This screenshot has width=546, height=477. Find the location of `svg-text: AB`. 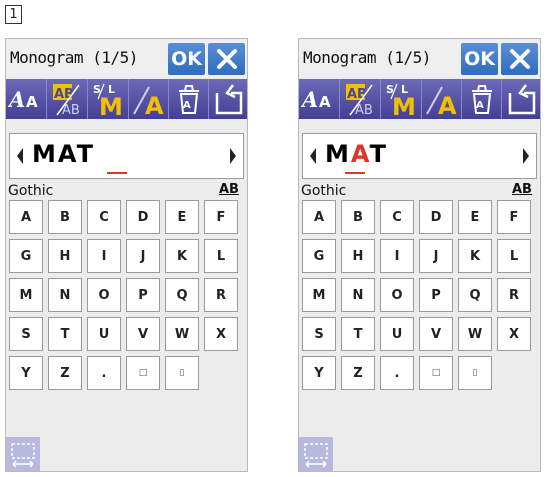

svg-text: AB is located at coordinates (357, 94).